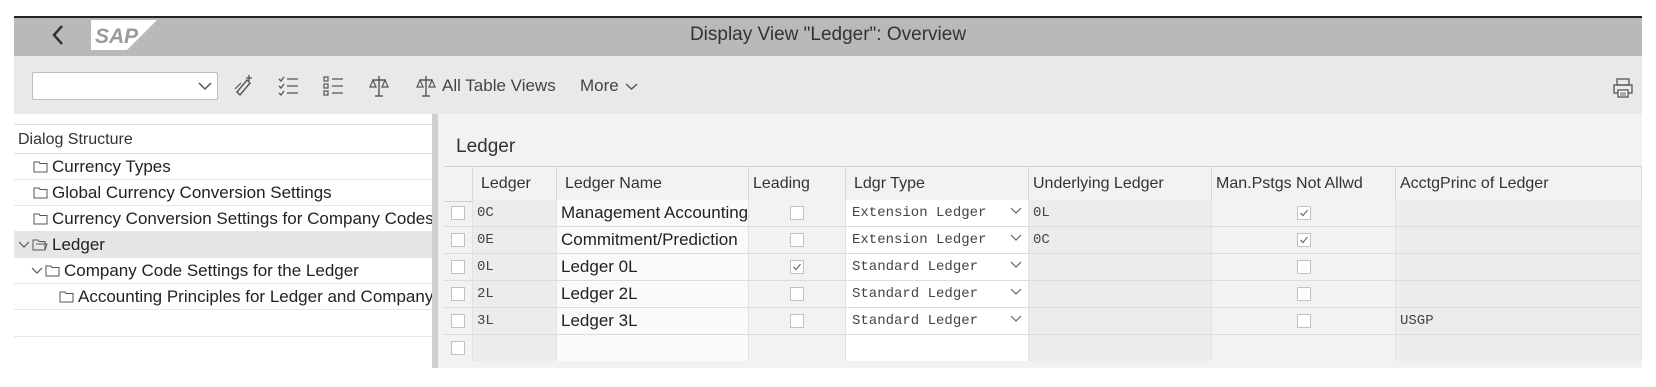 This screenshot has width=1656, height=387. I want to click on print-icon, so click(1623, 88).